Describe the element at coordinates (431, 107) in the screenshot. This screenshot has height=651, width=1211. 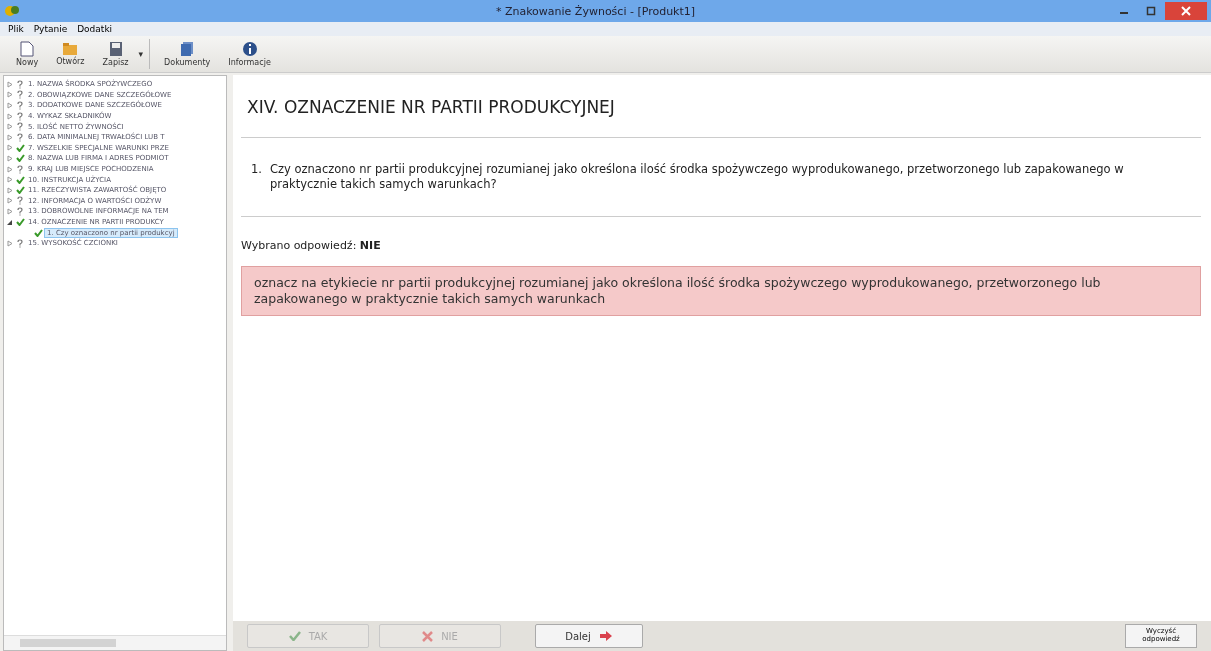
I see `section-title: XIV. OZNACZENIE NR PARTII PRODUKCYJNEJ` at that location.